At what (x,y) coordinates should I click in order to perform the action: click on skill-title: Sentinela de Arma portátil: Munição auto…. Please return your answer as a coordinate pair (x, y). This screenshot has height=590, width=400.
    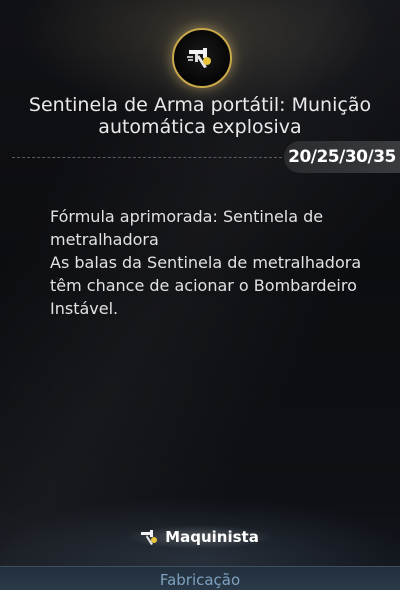
    Looking at the image, I should click on (200, 116).